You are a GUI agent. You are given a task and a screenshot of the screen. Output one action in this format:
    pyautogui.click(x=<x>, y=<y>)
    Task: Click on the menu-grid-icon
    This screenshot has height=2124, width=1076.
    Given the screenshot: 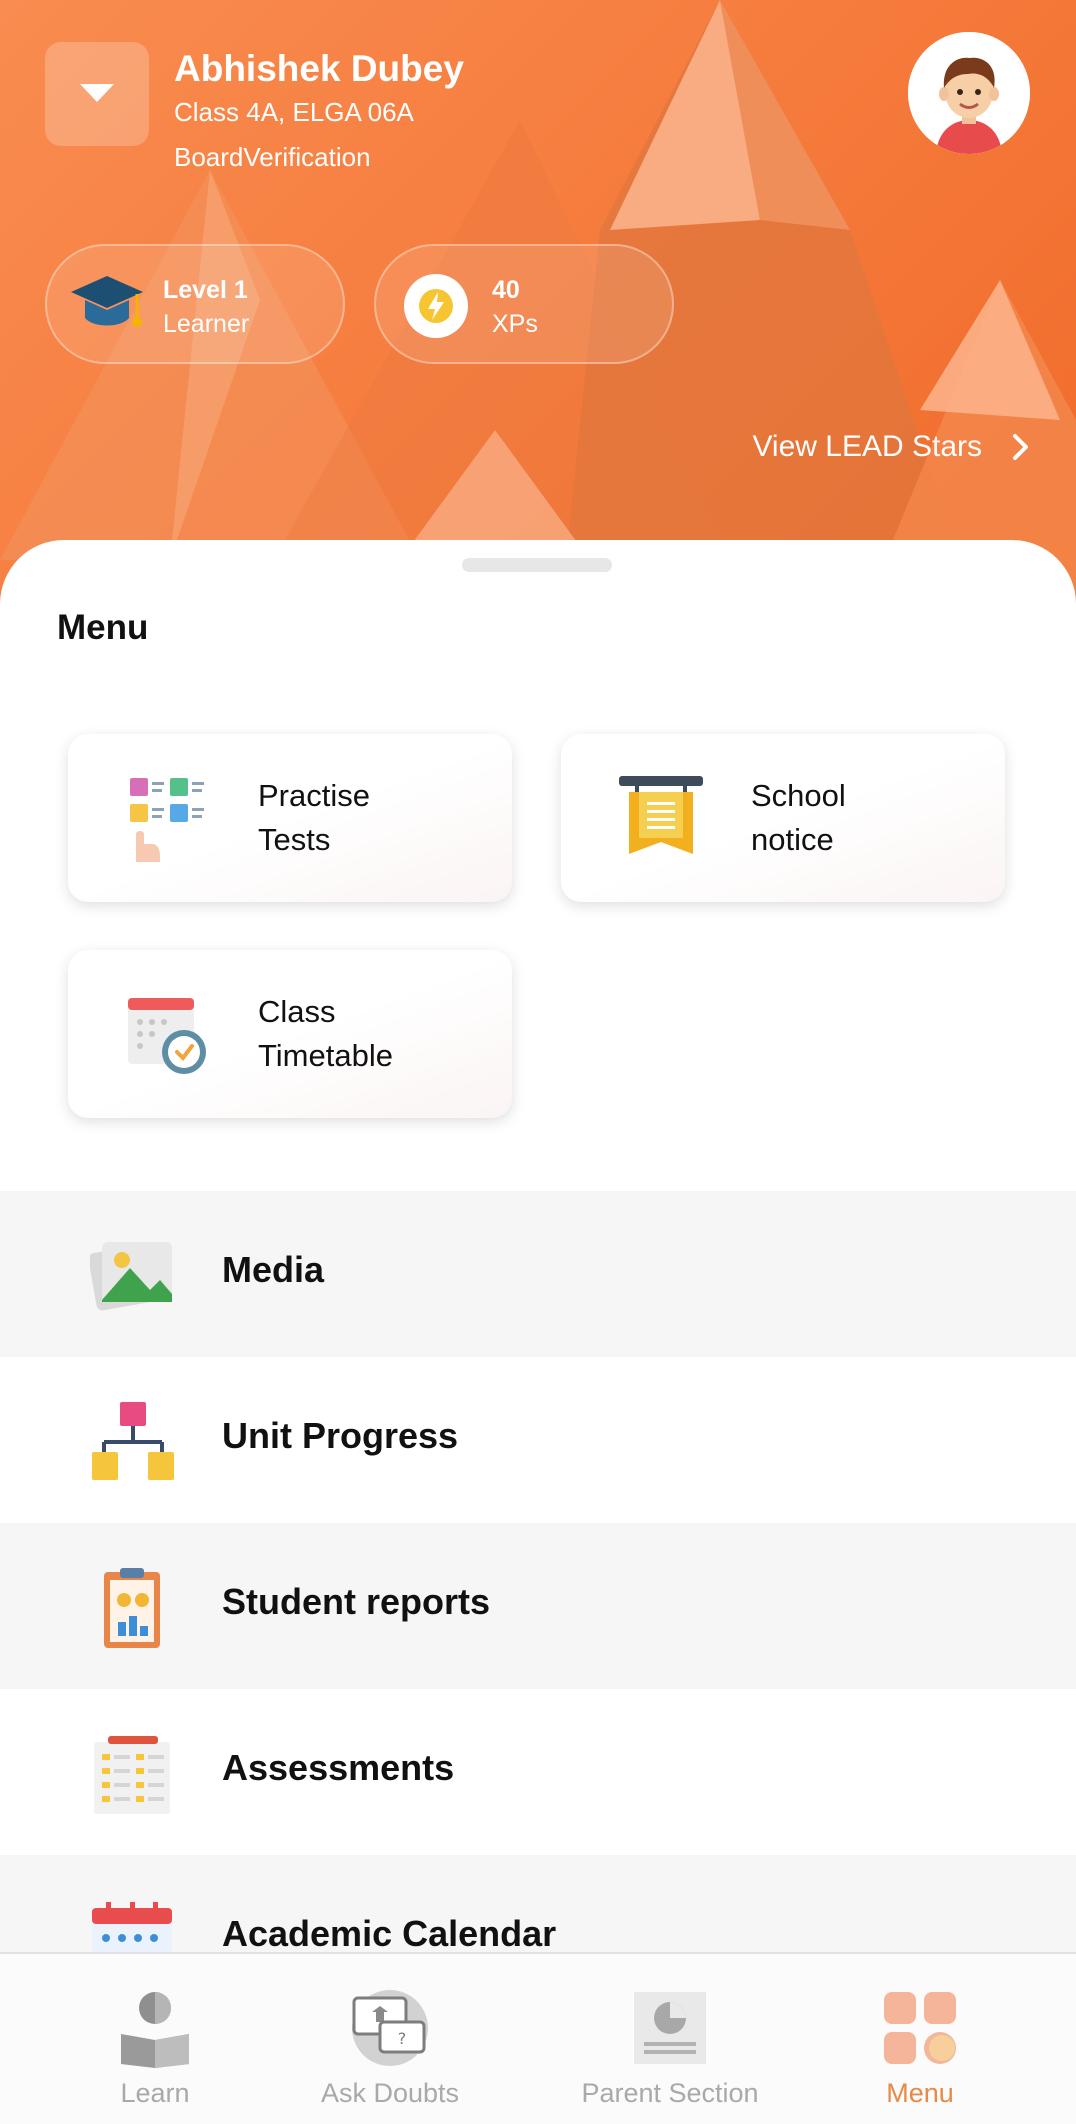 What is the action you would take?
    pyautogui.click(x=920, y=2028)
    